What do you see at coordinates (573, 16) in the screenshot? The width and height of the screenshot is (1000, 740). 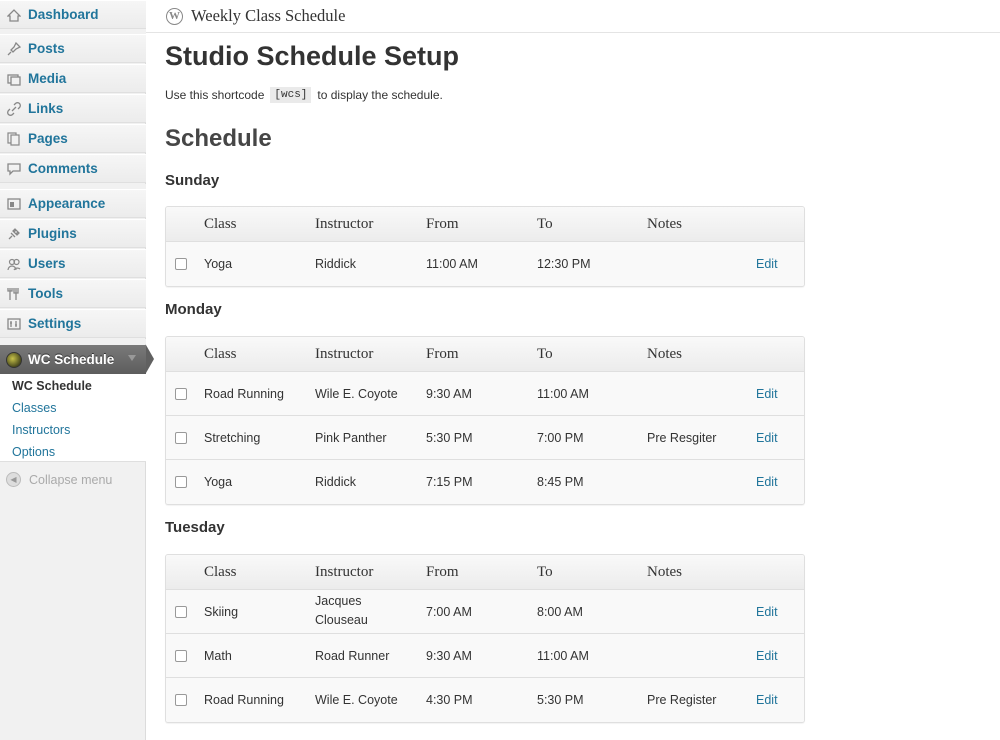 I see `site-header: W Weekly Class Schedule` at bounding box center [573, 16].